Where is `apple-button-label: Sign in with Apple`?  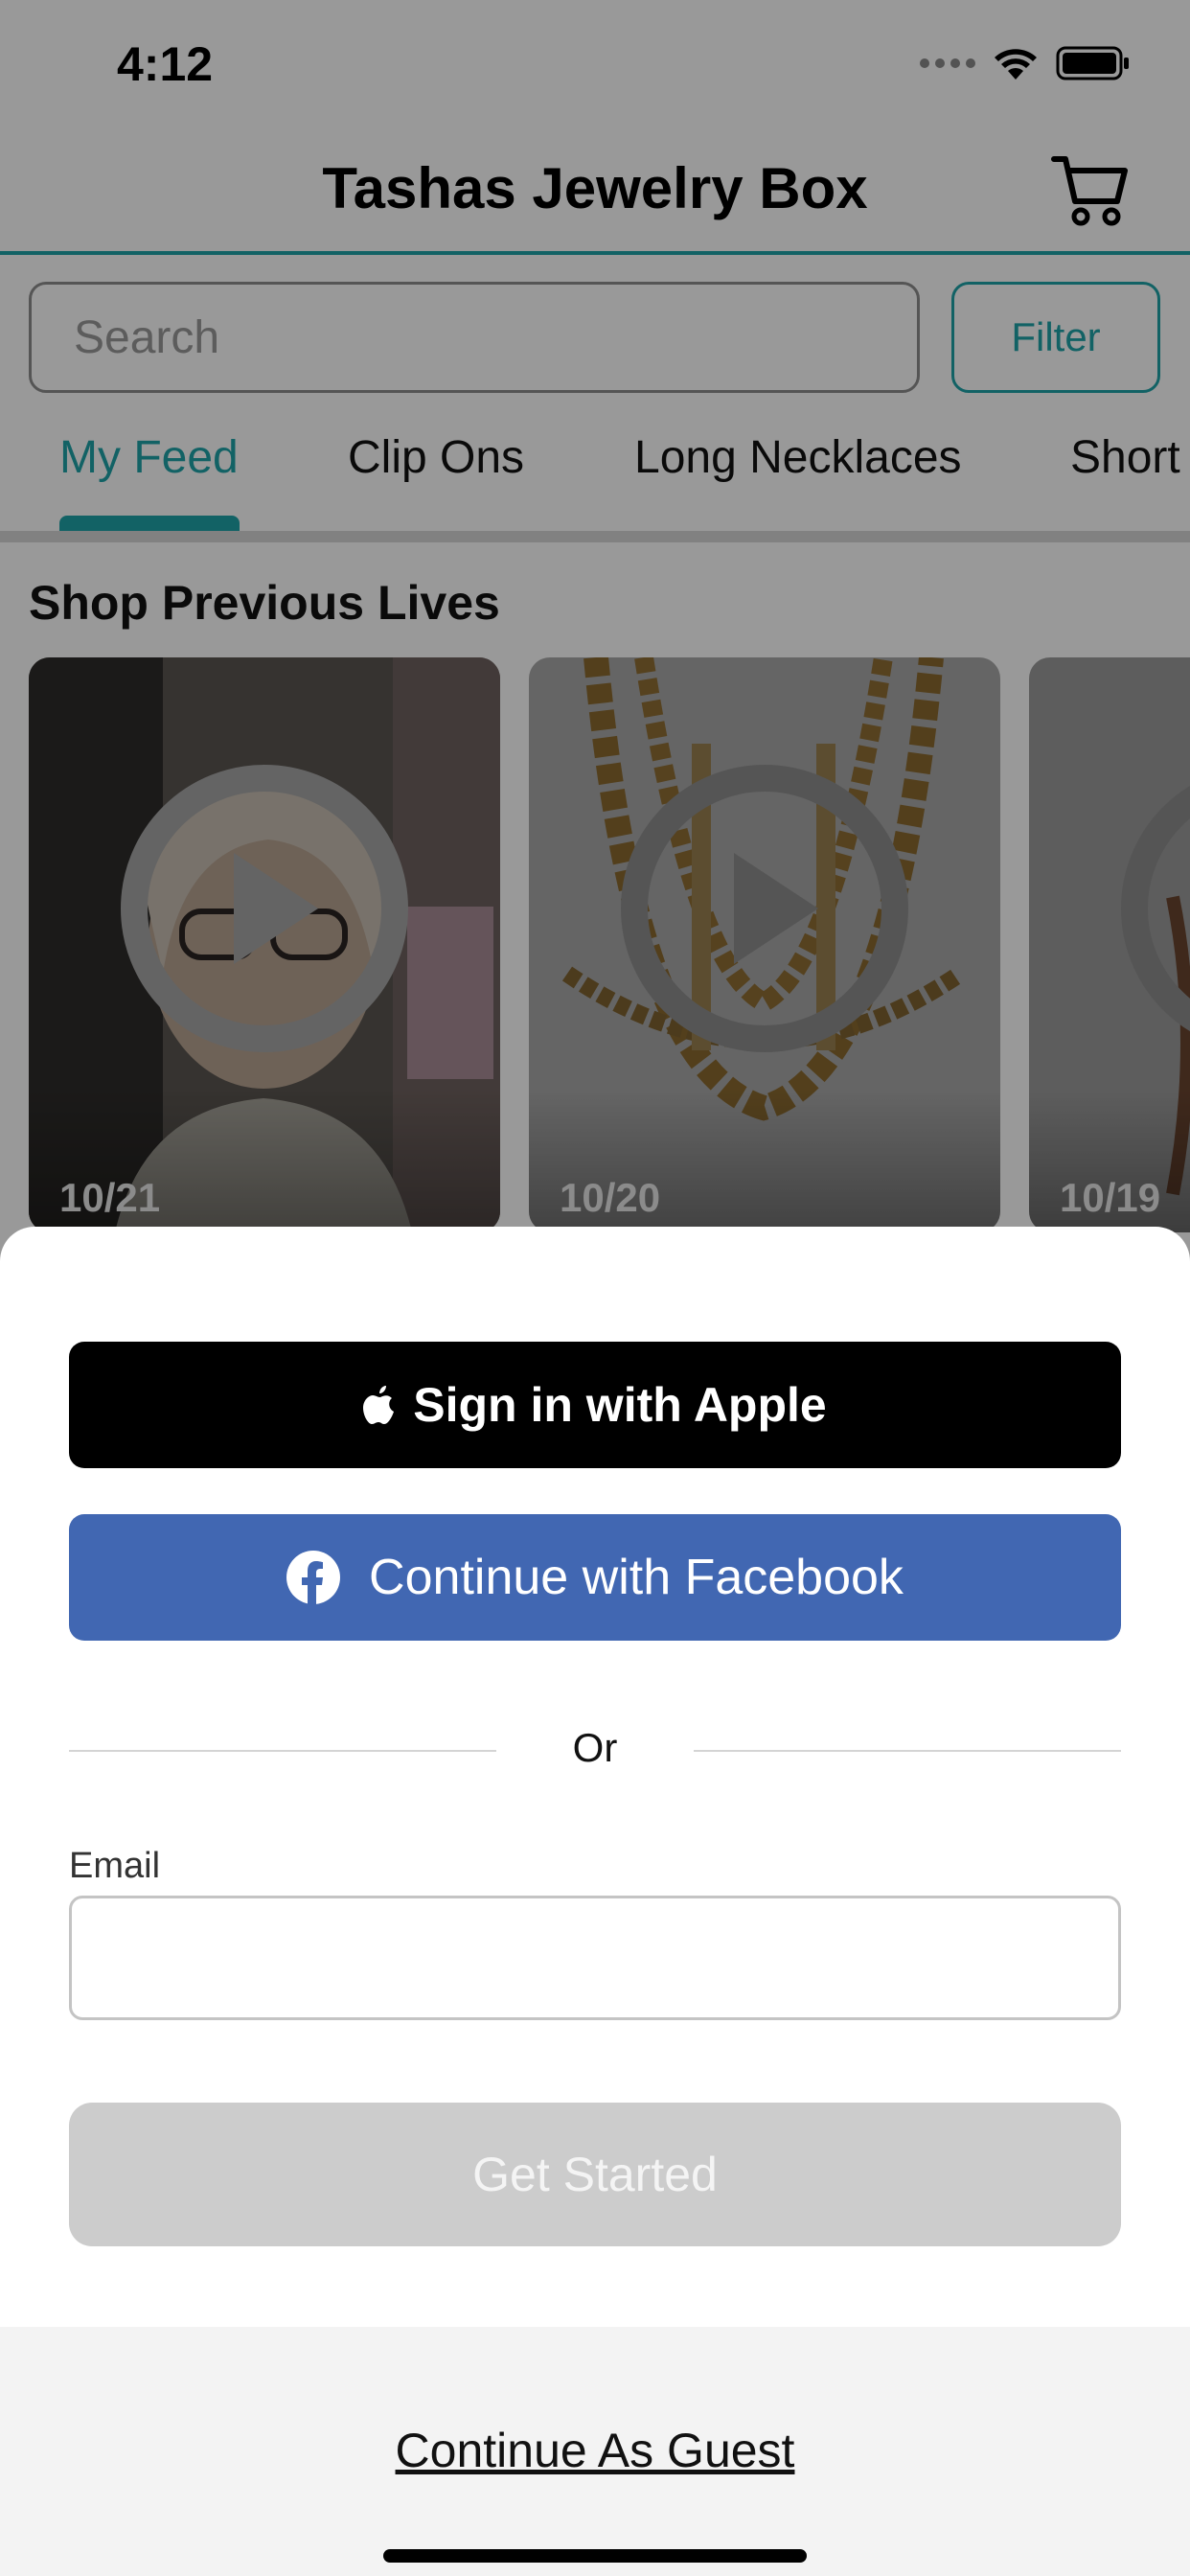
apple-button-label: Sign in with Apple is located at coordinates (620, 1405).